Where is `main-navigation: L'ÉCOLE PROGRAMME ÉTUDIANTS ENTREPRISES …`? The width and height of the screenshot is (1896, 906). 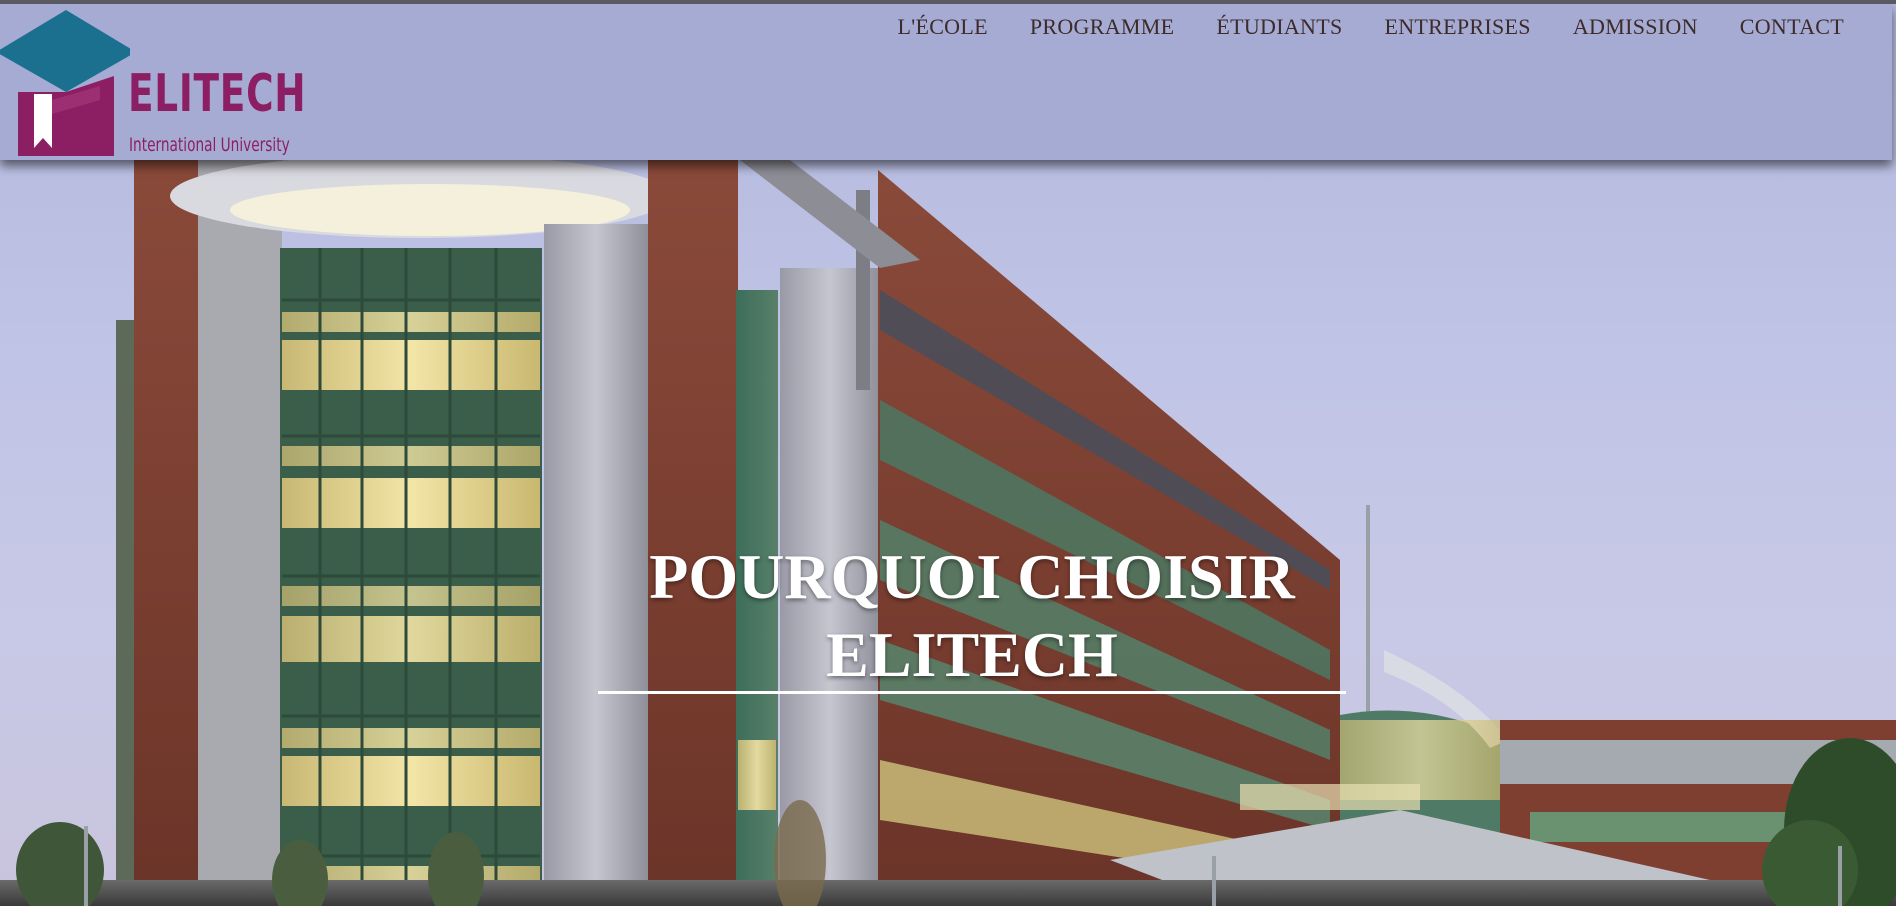 main-navigation: L'ÉCOLE PROGRAMME ÉTUDIANTS ENTREPRISES … is located at coordinates (1349, 27).